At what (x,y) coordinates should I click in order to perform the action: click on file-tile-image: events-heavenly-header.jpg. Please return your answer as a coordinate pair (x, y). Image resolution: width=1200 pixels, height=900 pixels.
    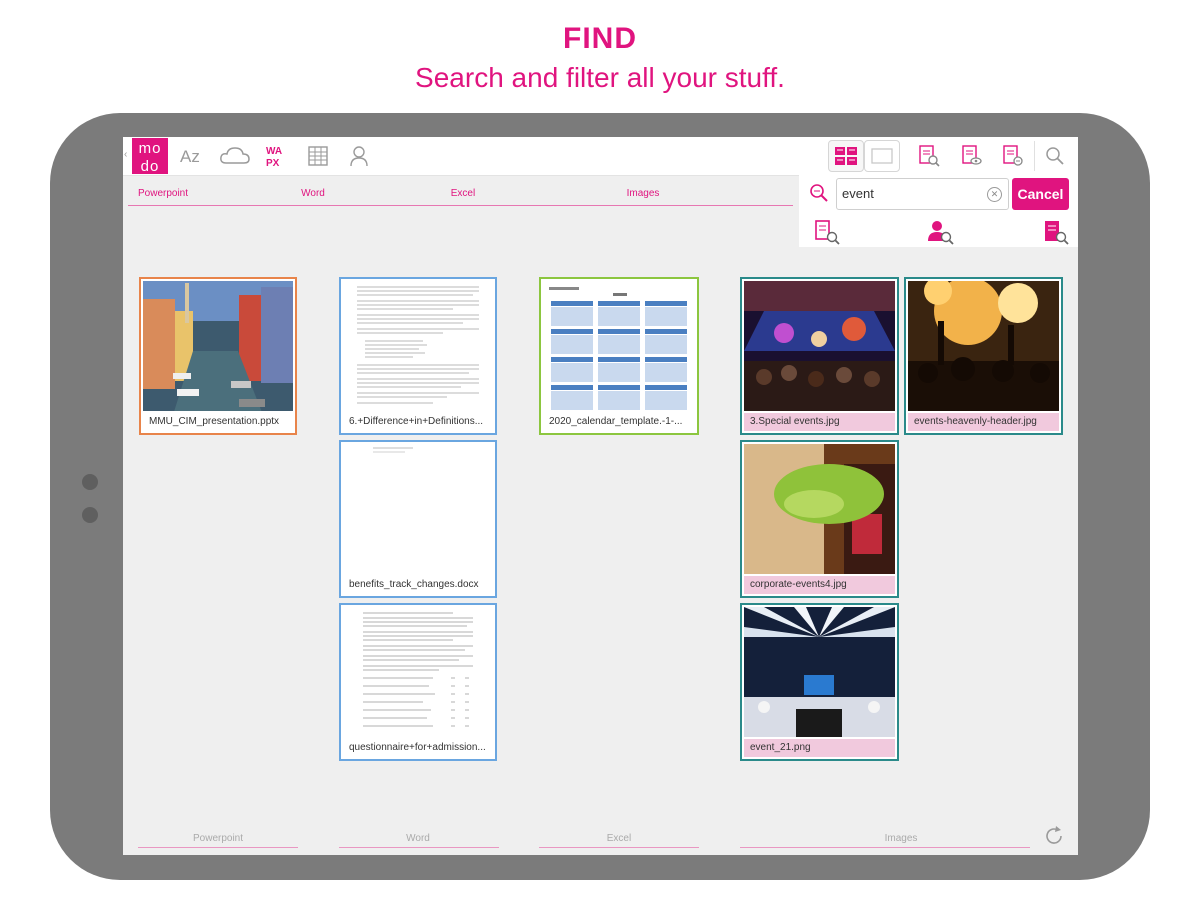
    Looking at the image, I should click on (983, 356).